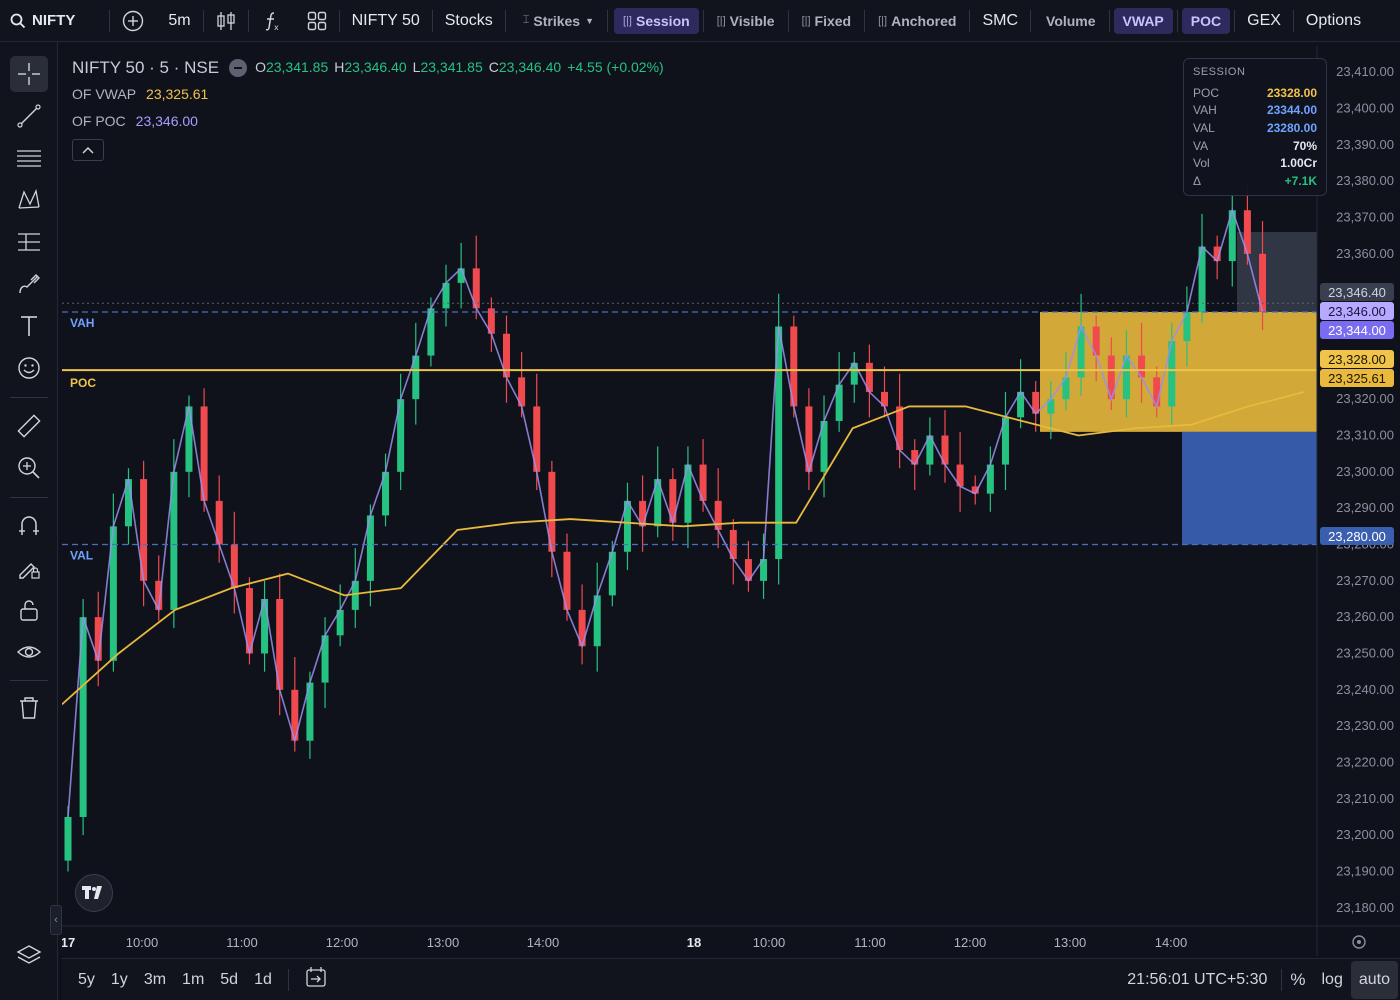  Describe the element at coordinates (263, 980) in the screenshot. I see `range-1d-button: 1d` at that location.